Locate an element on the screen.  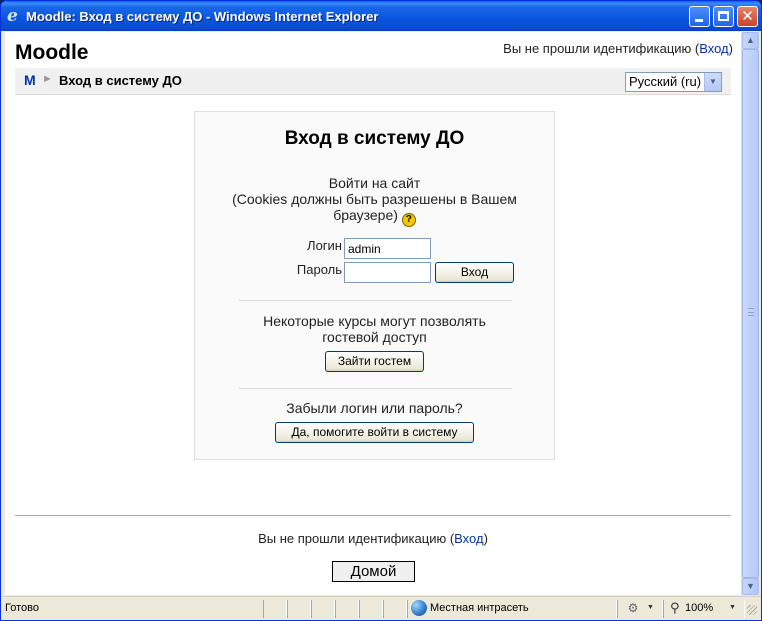
scroll-thumb is located at coordinates (750, 313).